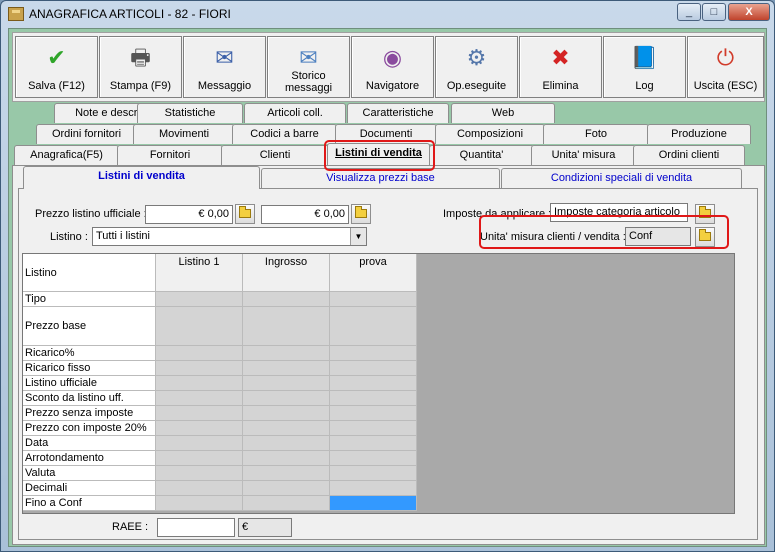 The width and height of the screenshot is (775, 552). I want to click on raee-input, so click(196, 527).